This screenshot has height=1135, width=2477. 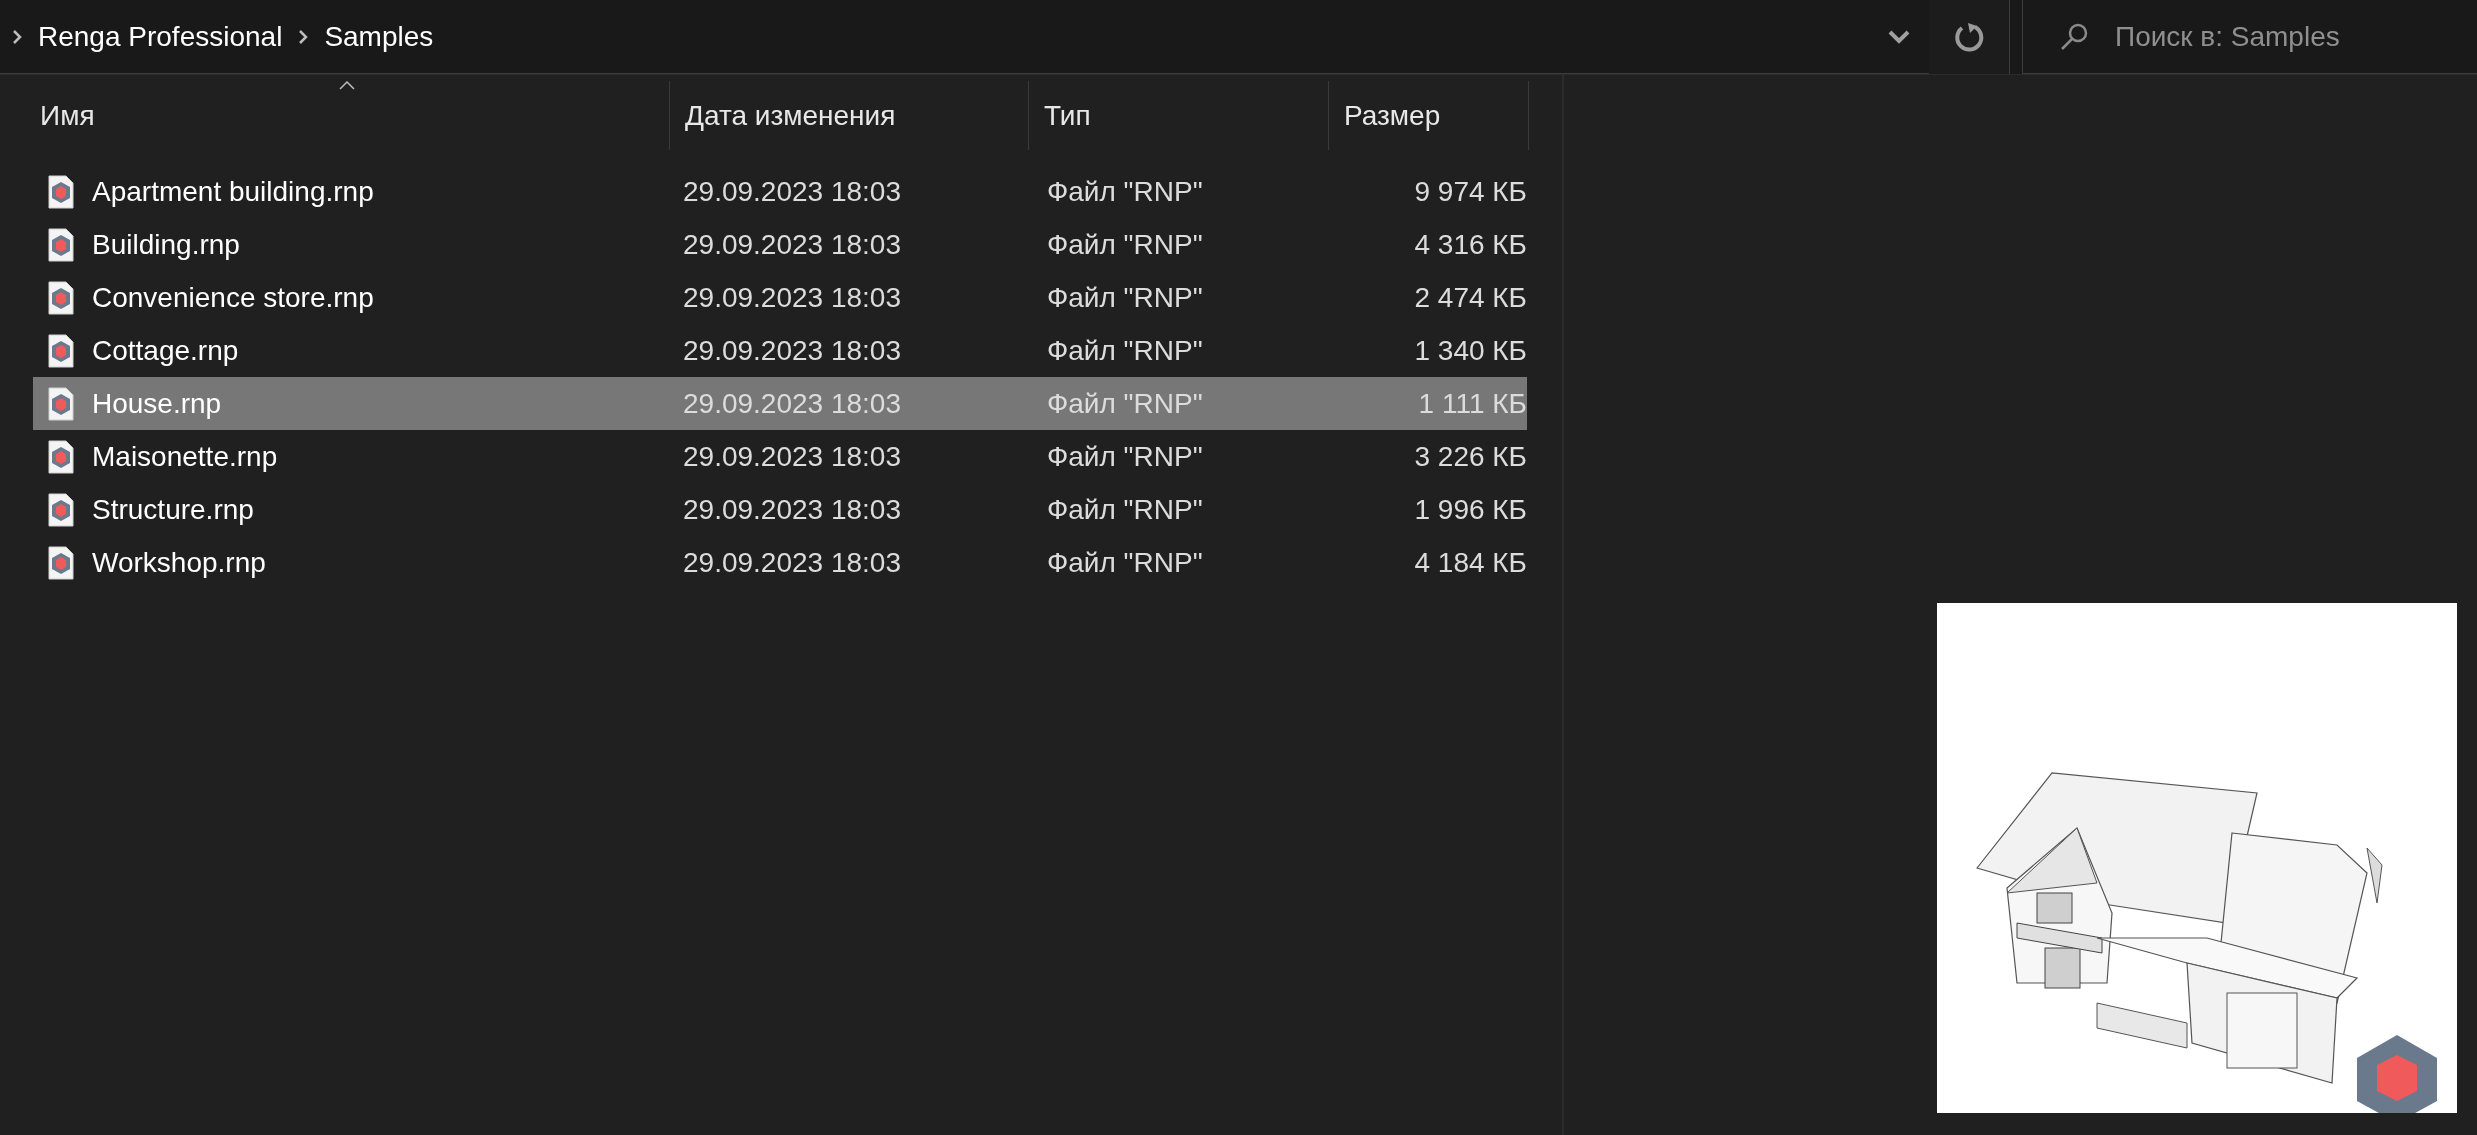 I want to click on breadcrumb-item: Samples, so click(x=379, y=36).